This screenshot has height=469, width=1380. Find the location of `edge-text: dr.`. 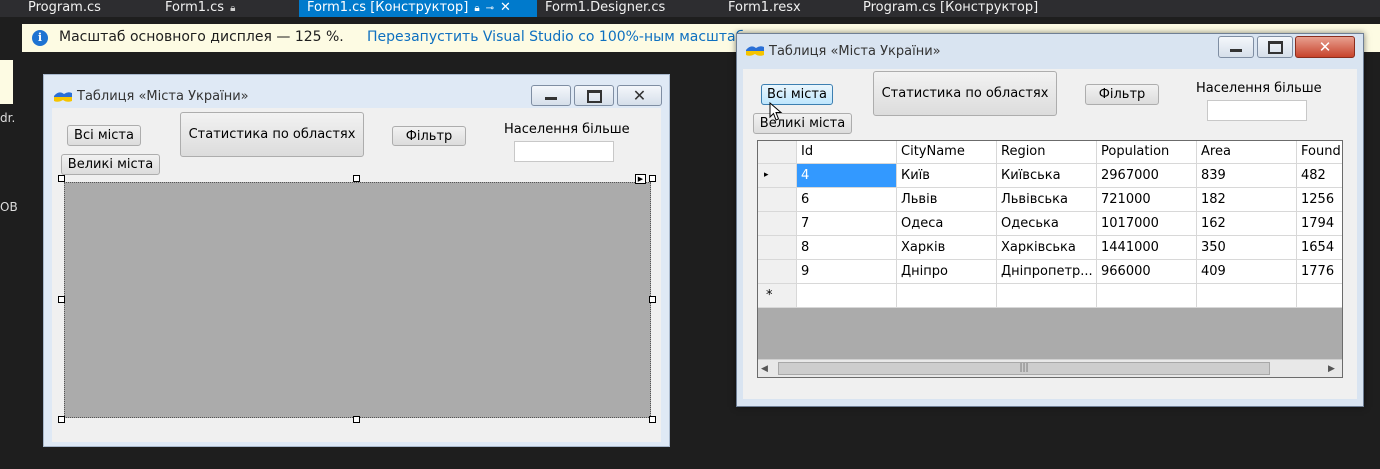

edge-text: dr. is located at coordinates (8, 118).